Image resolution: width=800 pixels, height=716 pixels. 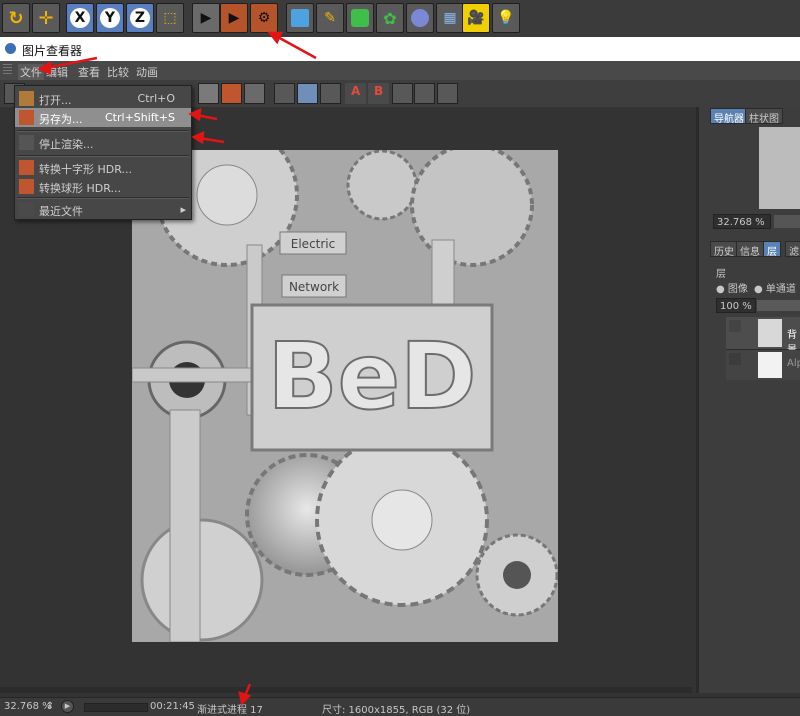 I want to click on ab-compare-icon, so click(x=284, y=93).